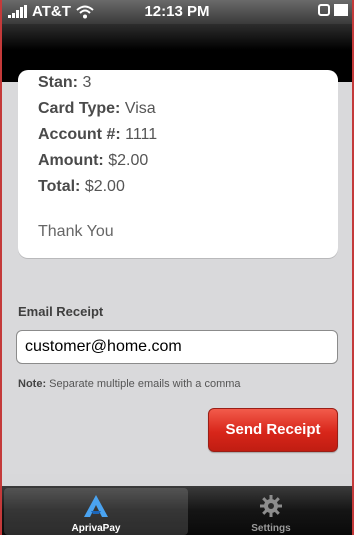  Describe the element at coordinates (79, 108) in the screenshot. I see `card-type-label: Card Type:` at that location.